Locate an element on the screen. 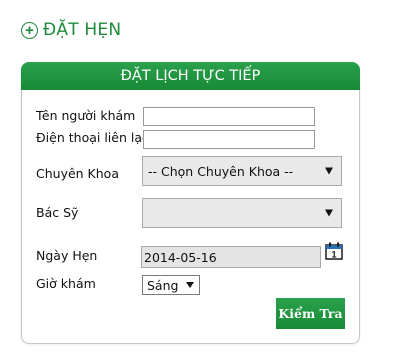 The width and height of the screenshot is (412, 358). time-select: Sáng is located at coordinates (171, 285).